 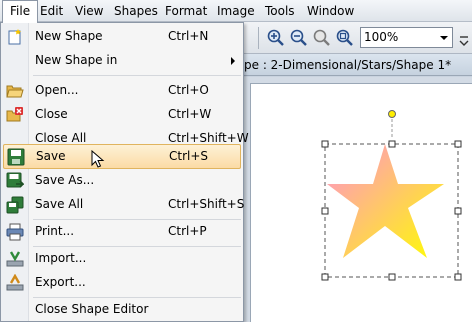 I want to click on toolbar-separator, so click(x=258, y=38).